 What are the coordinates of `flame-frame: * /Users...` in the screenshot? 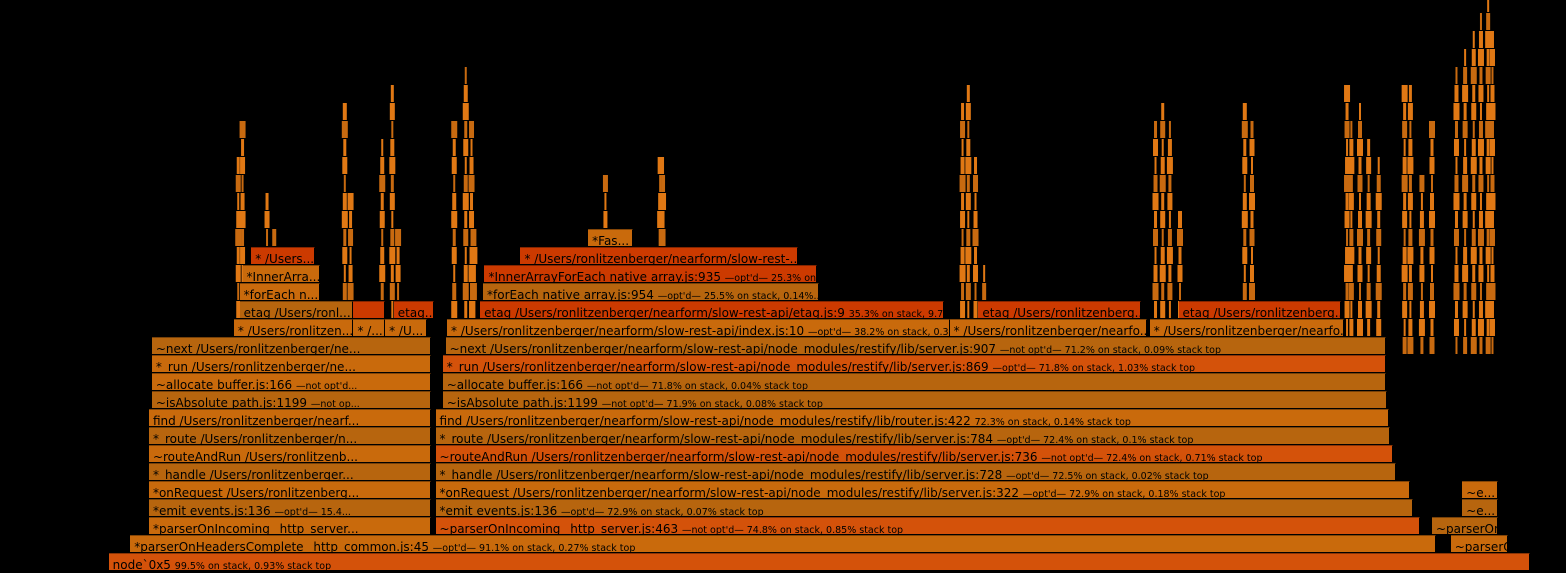 It's located at (283, 255).